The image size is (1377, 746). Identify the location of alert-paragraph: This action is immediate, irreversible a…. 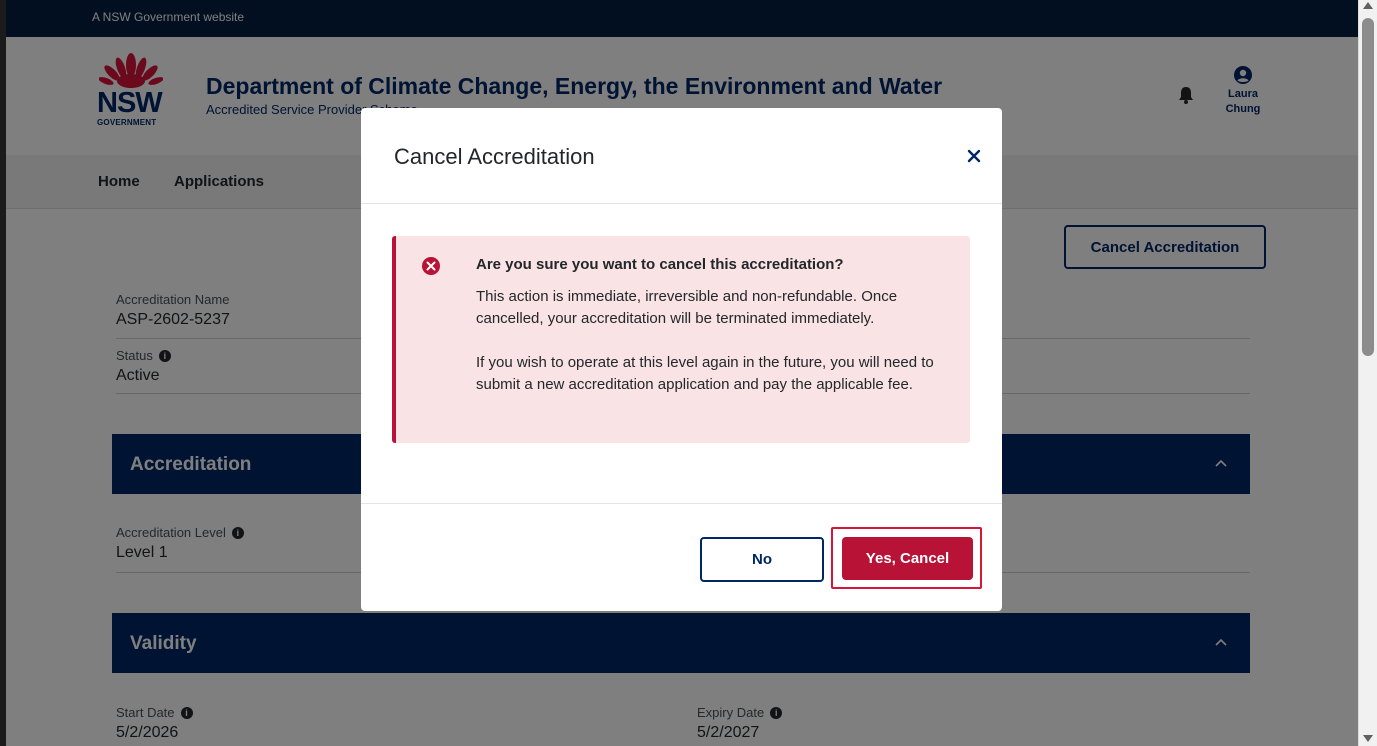
(687, 307).